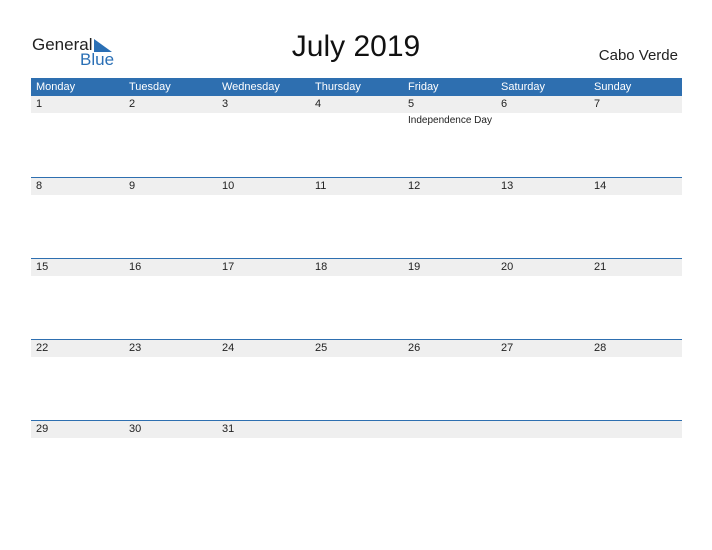 This screenshot has height=550, width=712. I want to click on day-cell: 28, so click(635, 380).